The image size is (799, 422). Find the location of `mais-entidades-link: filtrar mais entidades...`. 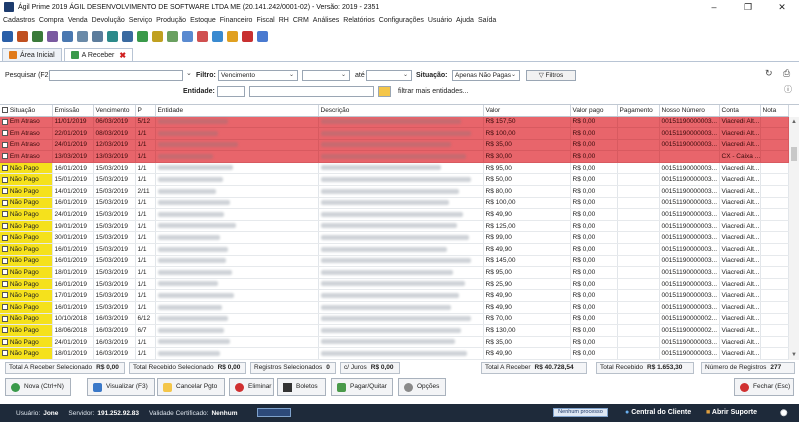

mais-entidades-link: filtrar mais entidades... is located at coordinates (433, 91).